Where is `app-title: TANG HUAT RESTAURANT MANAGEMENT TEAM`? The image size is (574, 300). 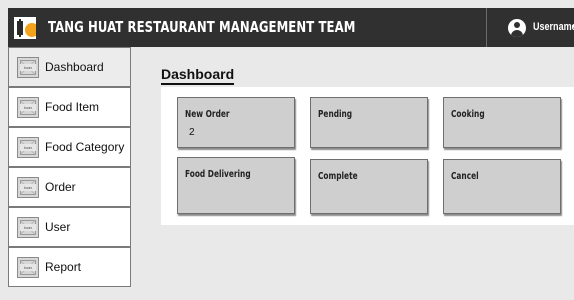
app-title: TANG HUAT RESTAURANT MANAGEMENT TEAM is located at coordinates (202, 27).